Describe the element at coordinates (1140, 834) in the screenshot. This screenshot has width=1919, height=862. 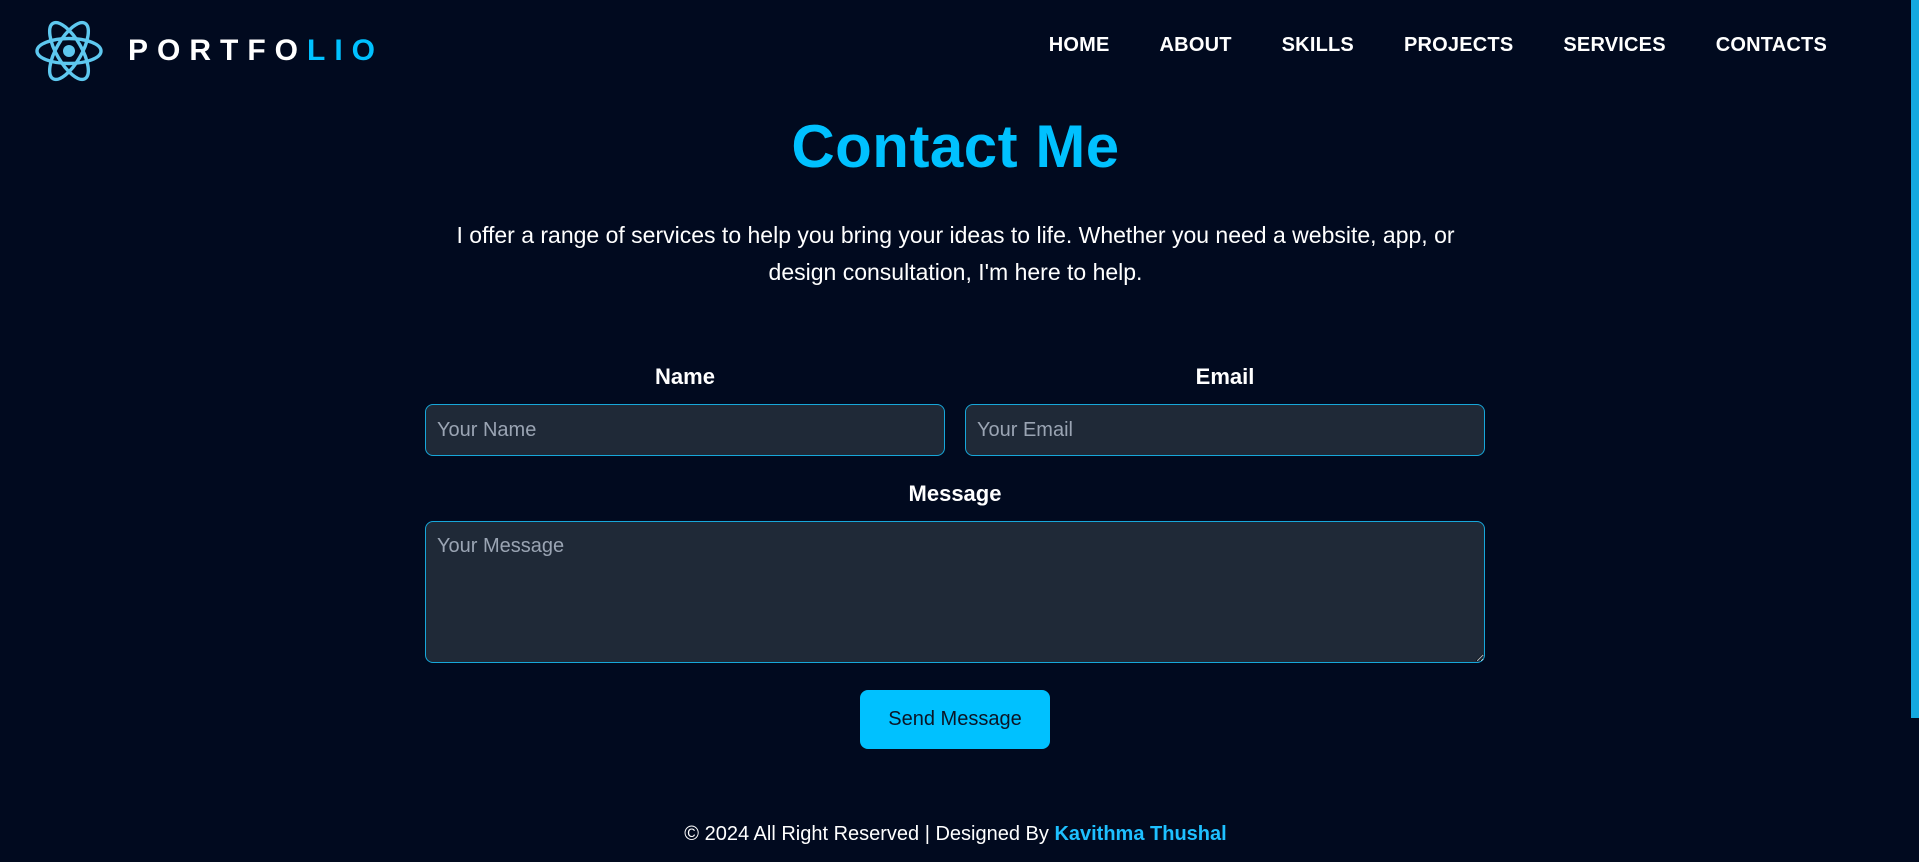
I see `footer-author-link: Kavithma Thushal` at that location.